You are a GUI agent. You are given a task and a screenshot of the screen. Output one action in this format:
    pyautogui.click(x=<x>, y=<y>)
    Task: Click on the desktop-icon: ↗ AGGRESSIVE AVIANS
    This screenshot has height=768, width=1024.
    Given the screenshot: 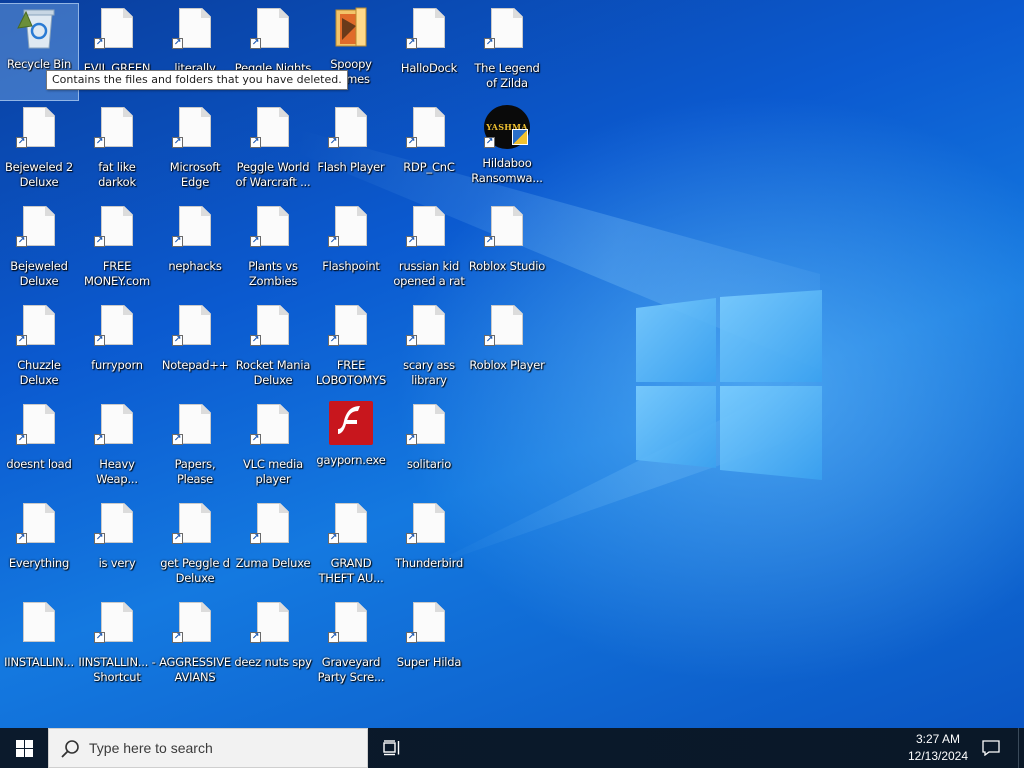 What is the action you would take?
    pyautogui.click(x=195, y=646)
    